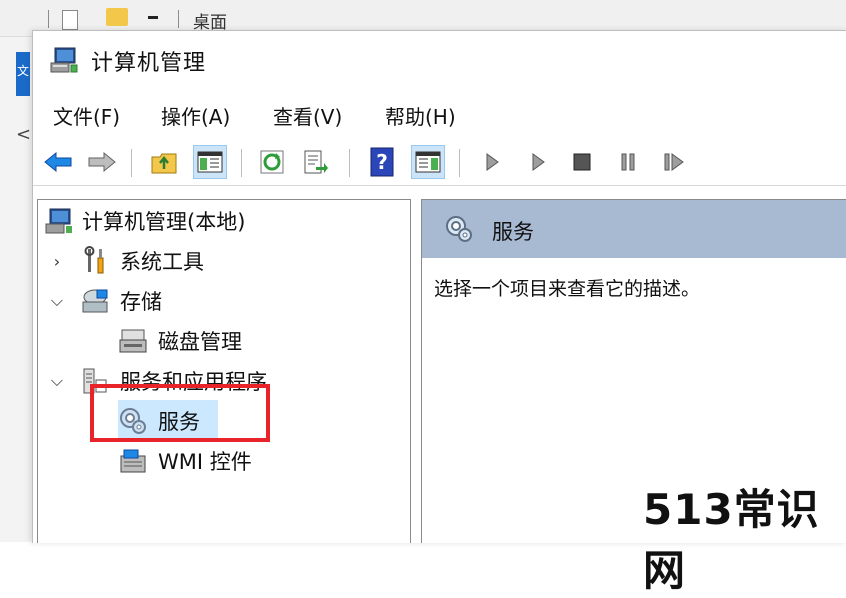 Image resolution: width=846 pixels, height=598 pixels. I want to click on tree-label: 计算机管理(本地), so click(164, 222).